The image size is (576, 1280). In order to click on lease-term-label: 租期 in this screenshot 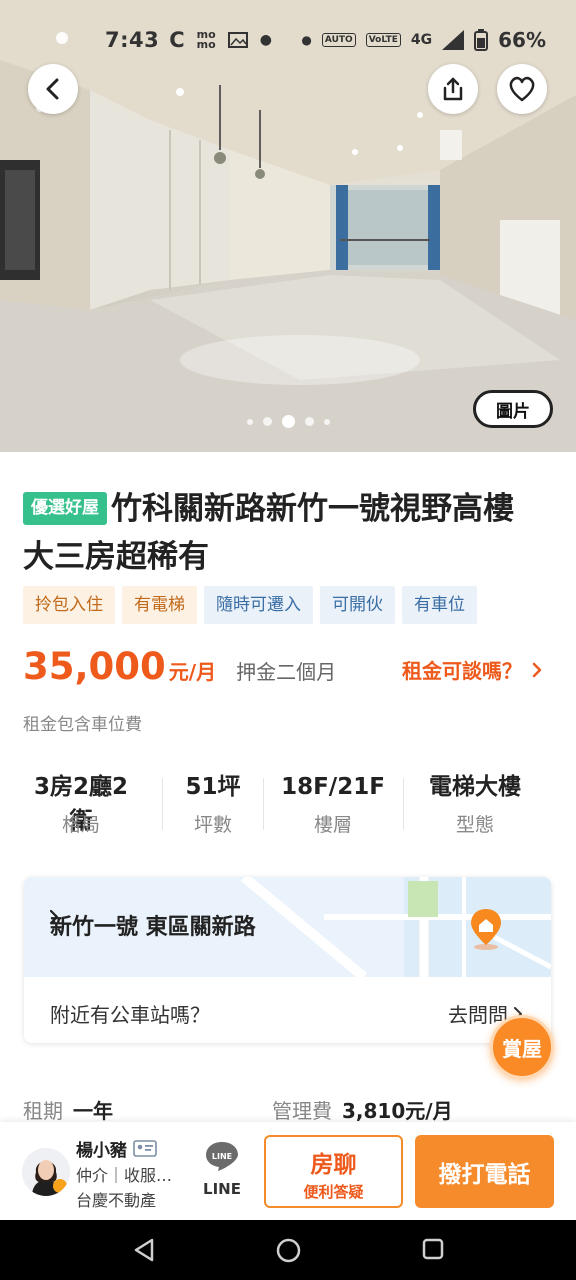, I will do `click(43, 1111)`.